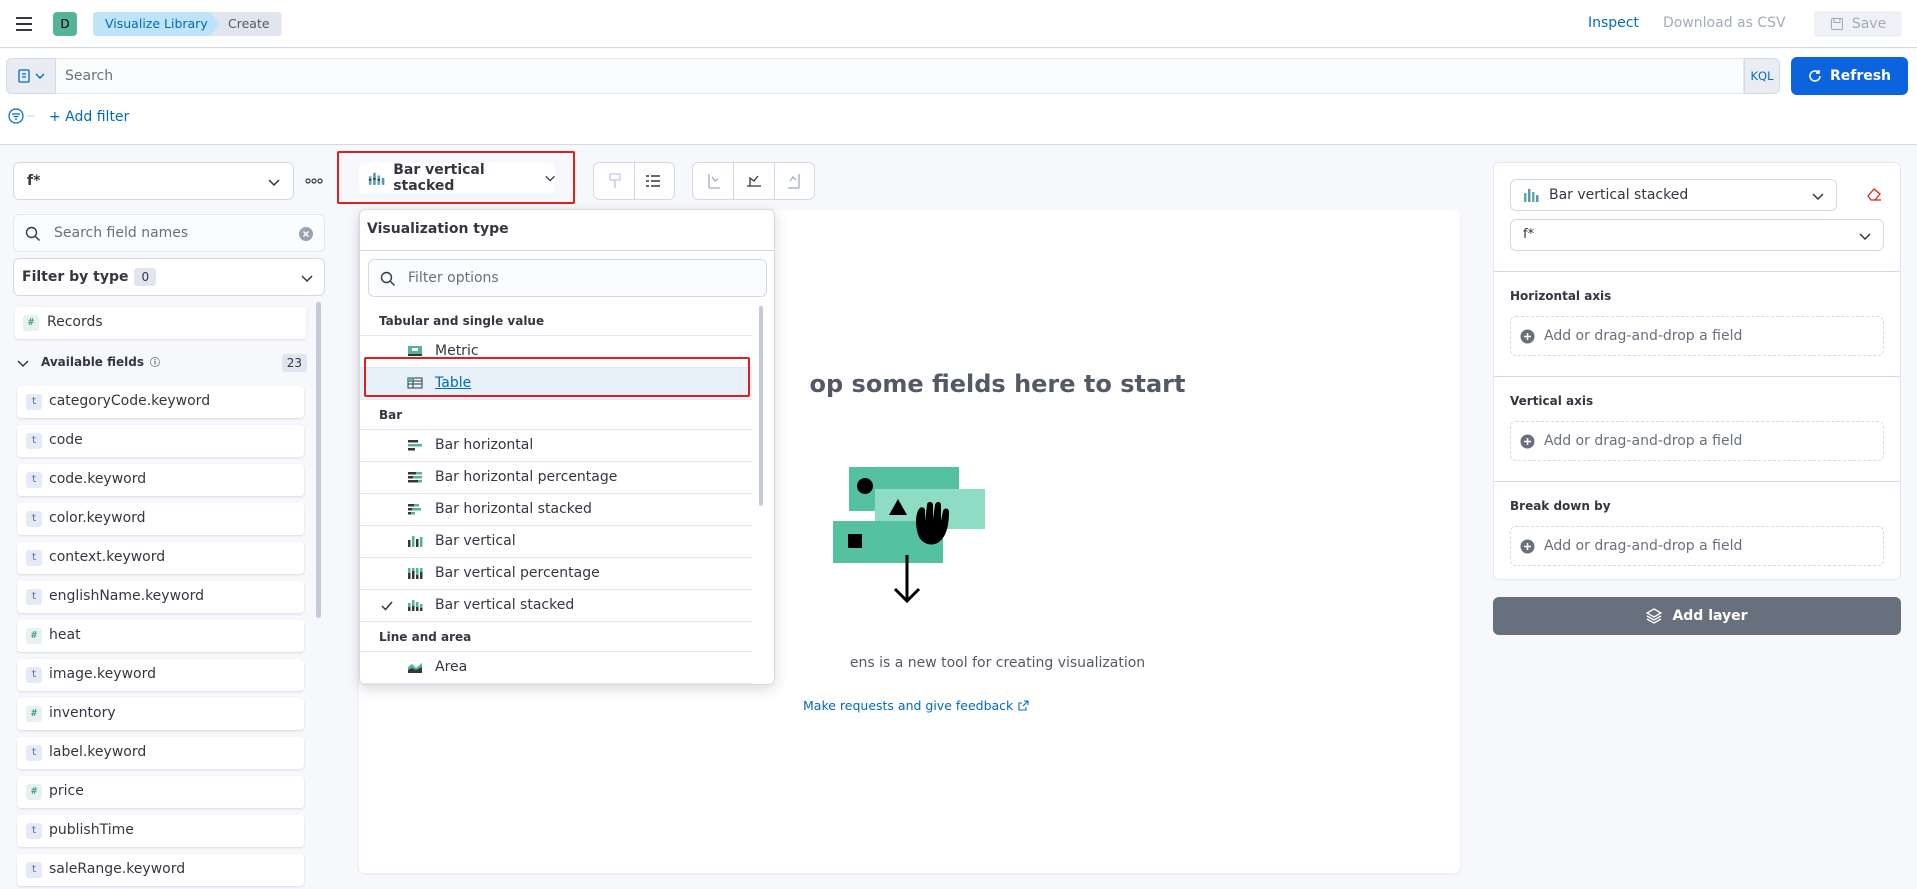 This screenshot has height=889, width=1917. Describe the element at coordinates (161, 24) in the screenshot. I see `breadcrumb-visualize-library: Visualize Library` at that location.